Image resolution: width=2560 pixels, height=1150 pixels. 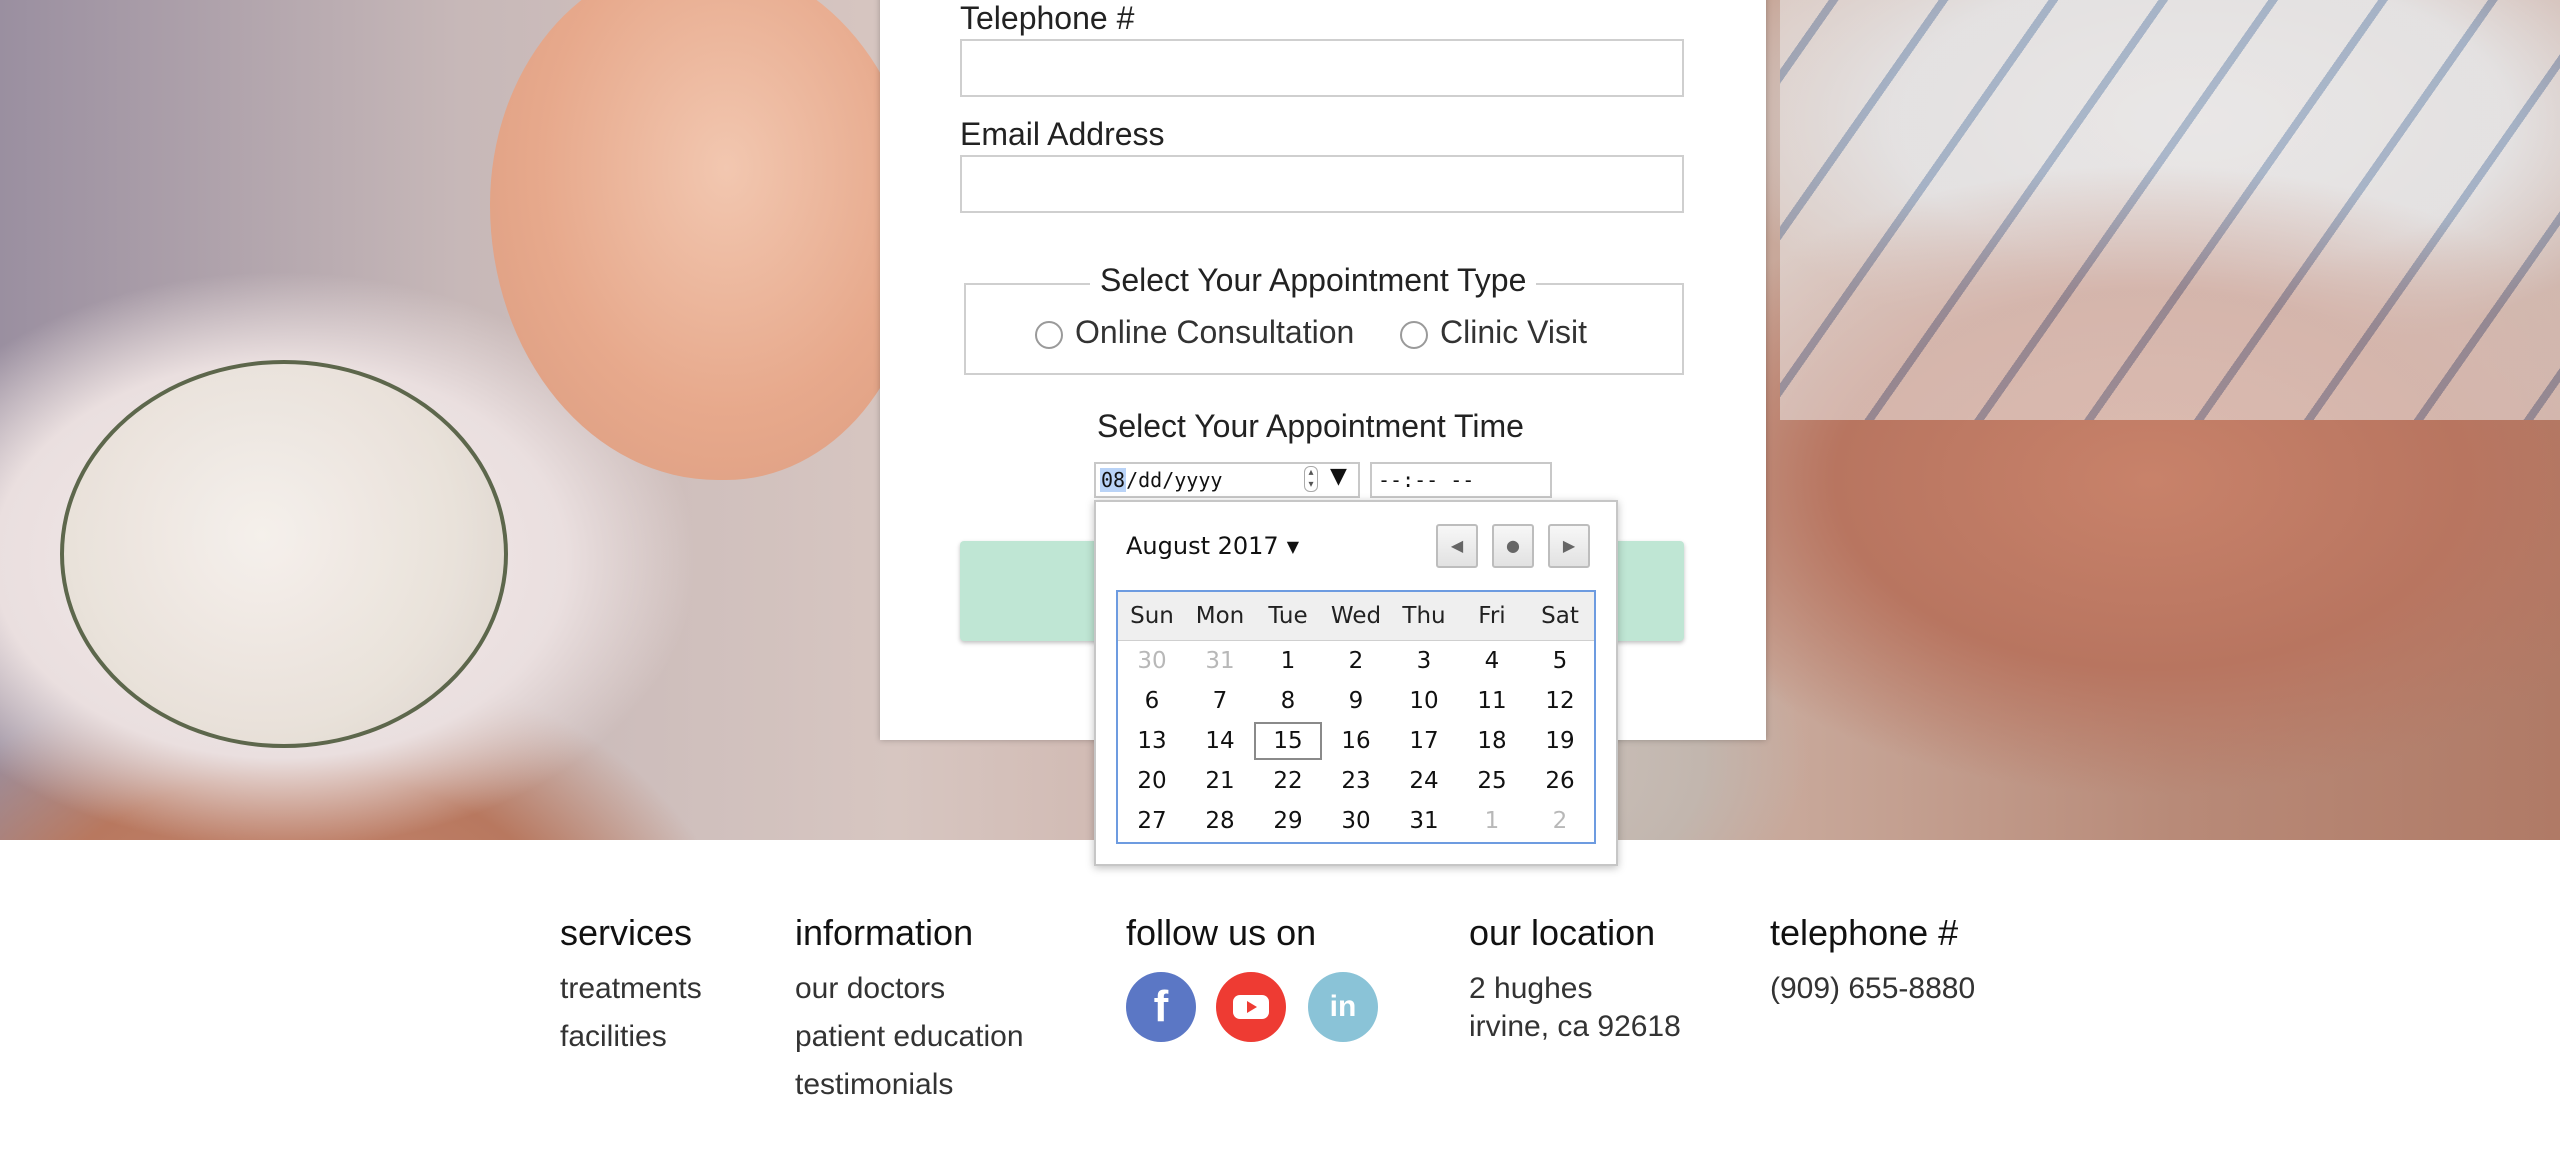 What do you see at coordinates (1049, 335) in the screenshot?
I see `radio-online-consultation` at bounding box center [1049, 335].